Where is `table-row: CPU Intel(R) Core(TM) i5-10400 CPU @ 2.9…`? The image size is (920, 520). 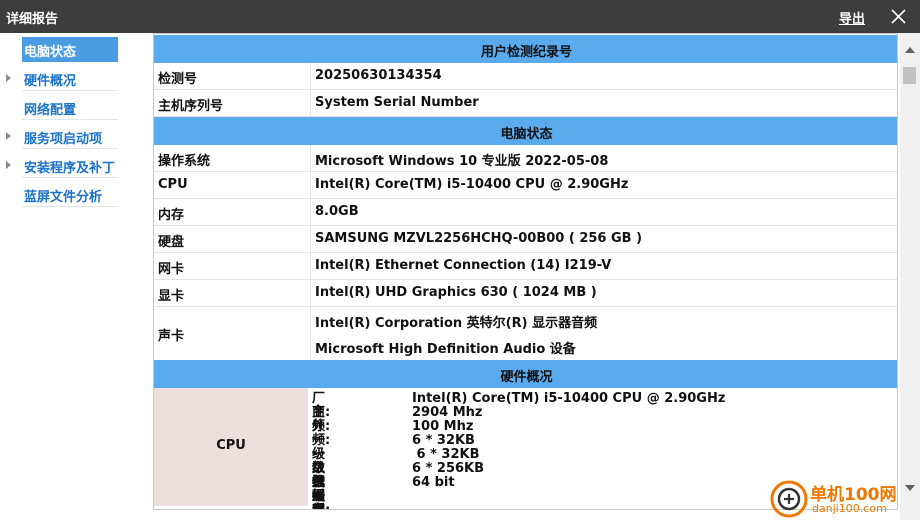 table-row: CPU Intel(R) Core(TM) i5-10400 CPU @ 2.9… is located at coordinates (525, 185).